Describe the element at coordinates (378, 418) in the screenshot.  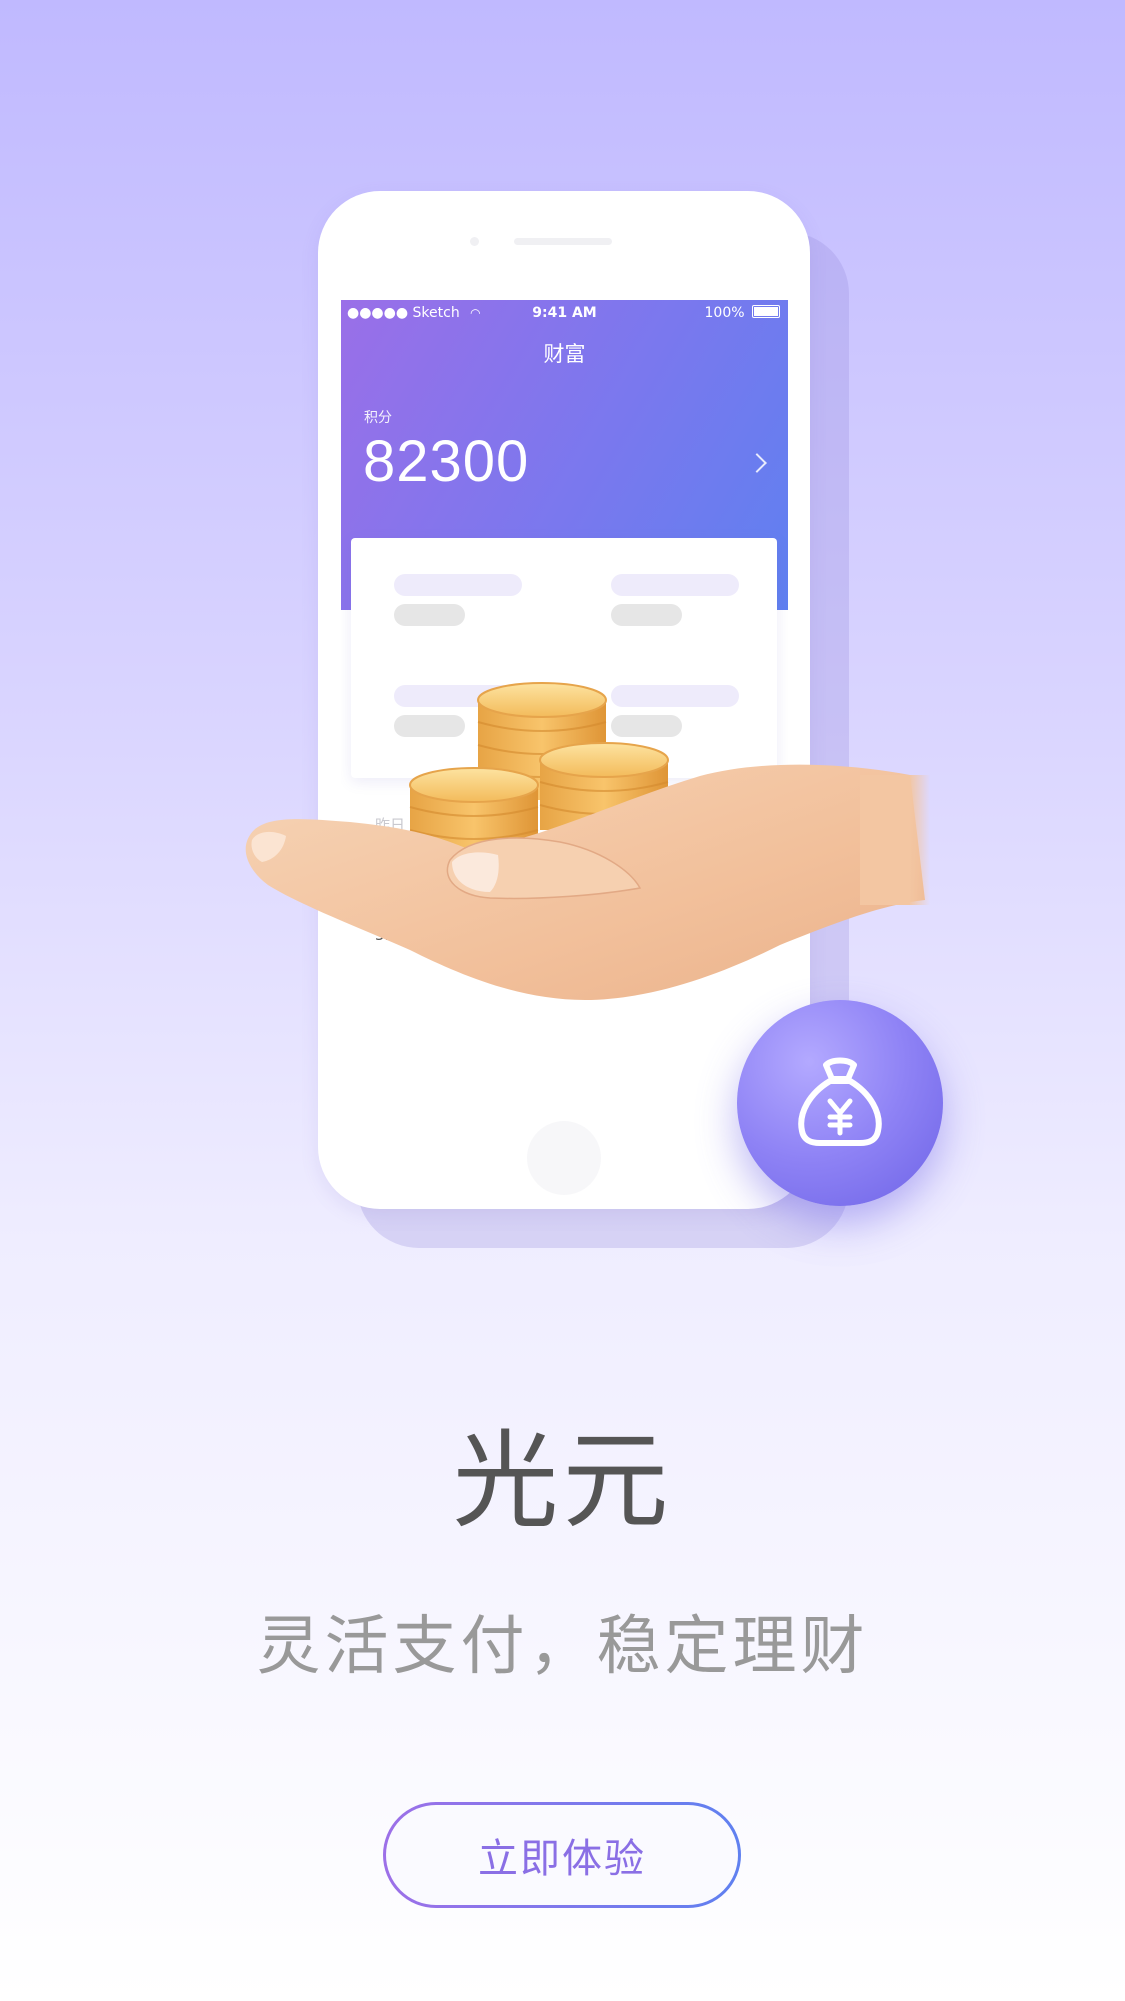
I see `points-label: 积分` at that location.